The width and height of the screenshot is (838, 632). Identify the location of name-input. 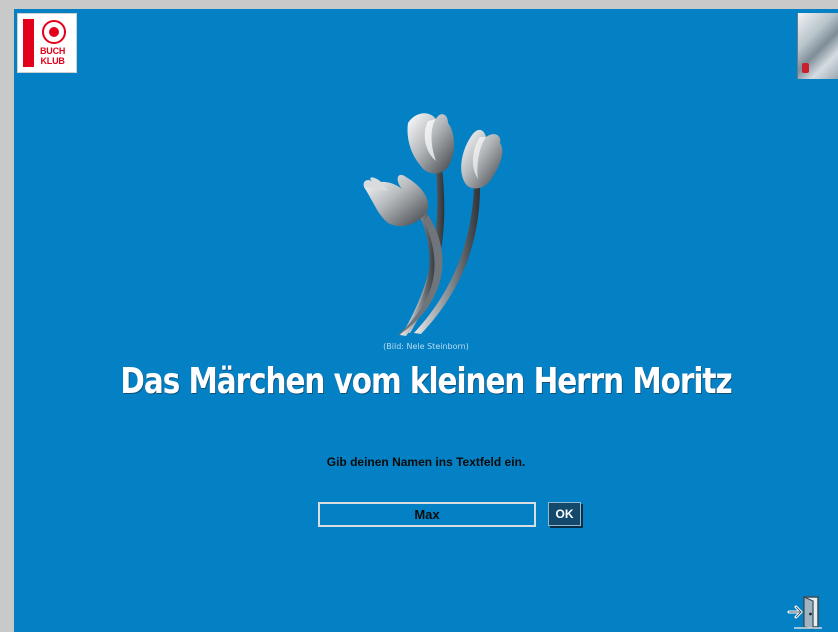
(427, 514).